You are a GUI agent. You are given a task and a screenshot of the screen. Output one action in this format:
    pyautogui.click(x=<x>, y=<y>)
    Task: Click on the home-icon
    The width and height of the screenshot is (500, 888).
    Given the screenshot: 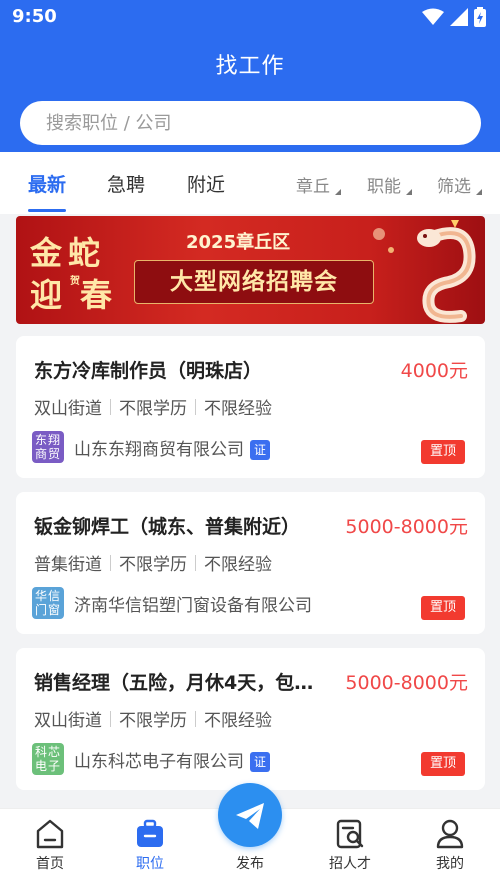 What is the action you would take?
    pyautogui.click(x=50, y=834)
    